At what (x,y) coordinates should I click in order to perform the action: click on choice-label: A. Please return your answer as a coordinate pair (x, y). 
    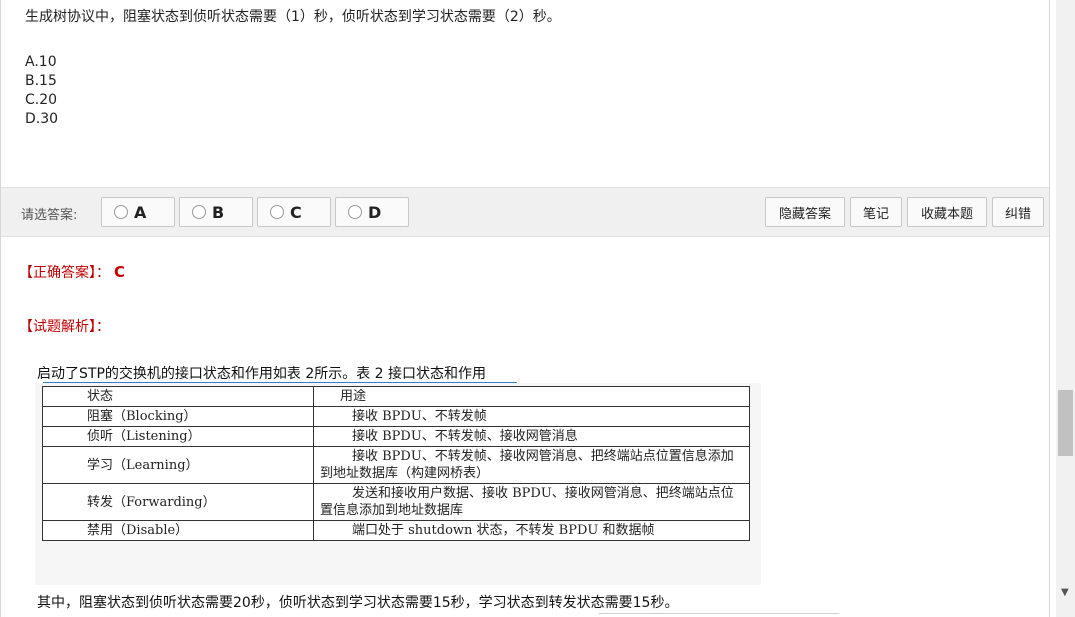
    Looking at the image, I should click on (140, 212).